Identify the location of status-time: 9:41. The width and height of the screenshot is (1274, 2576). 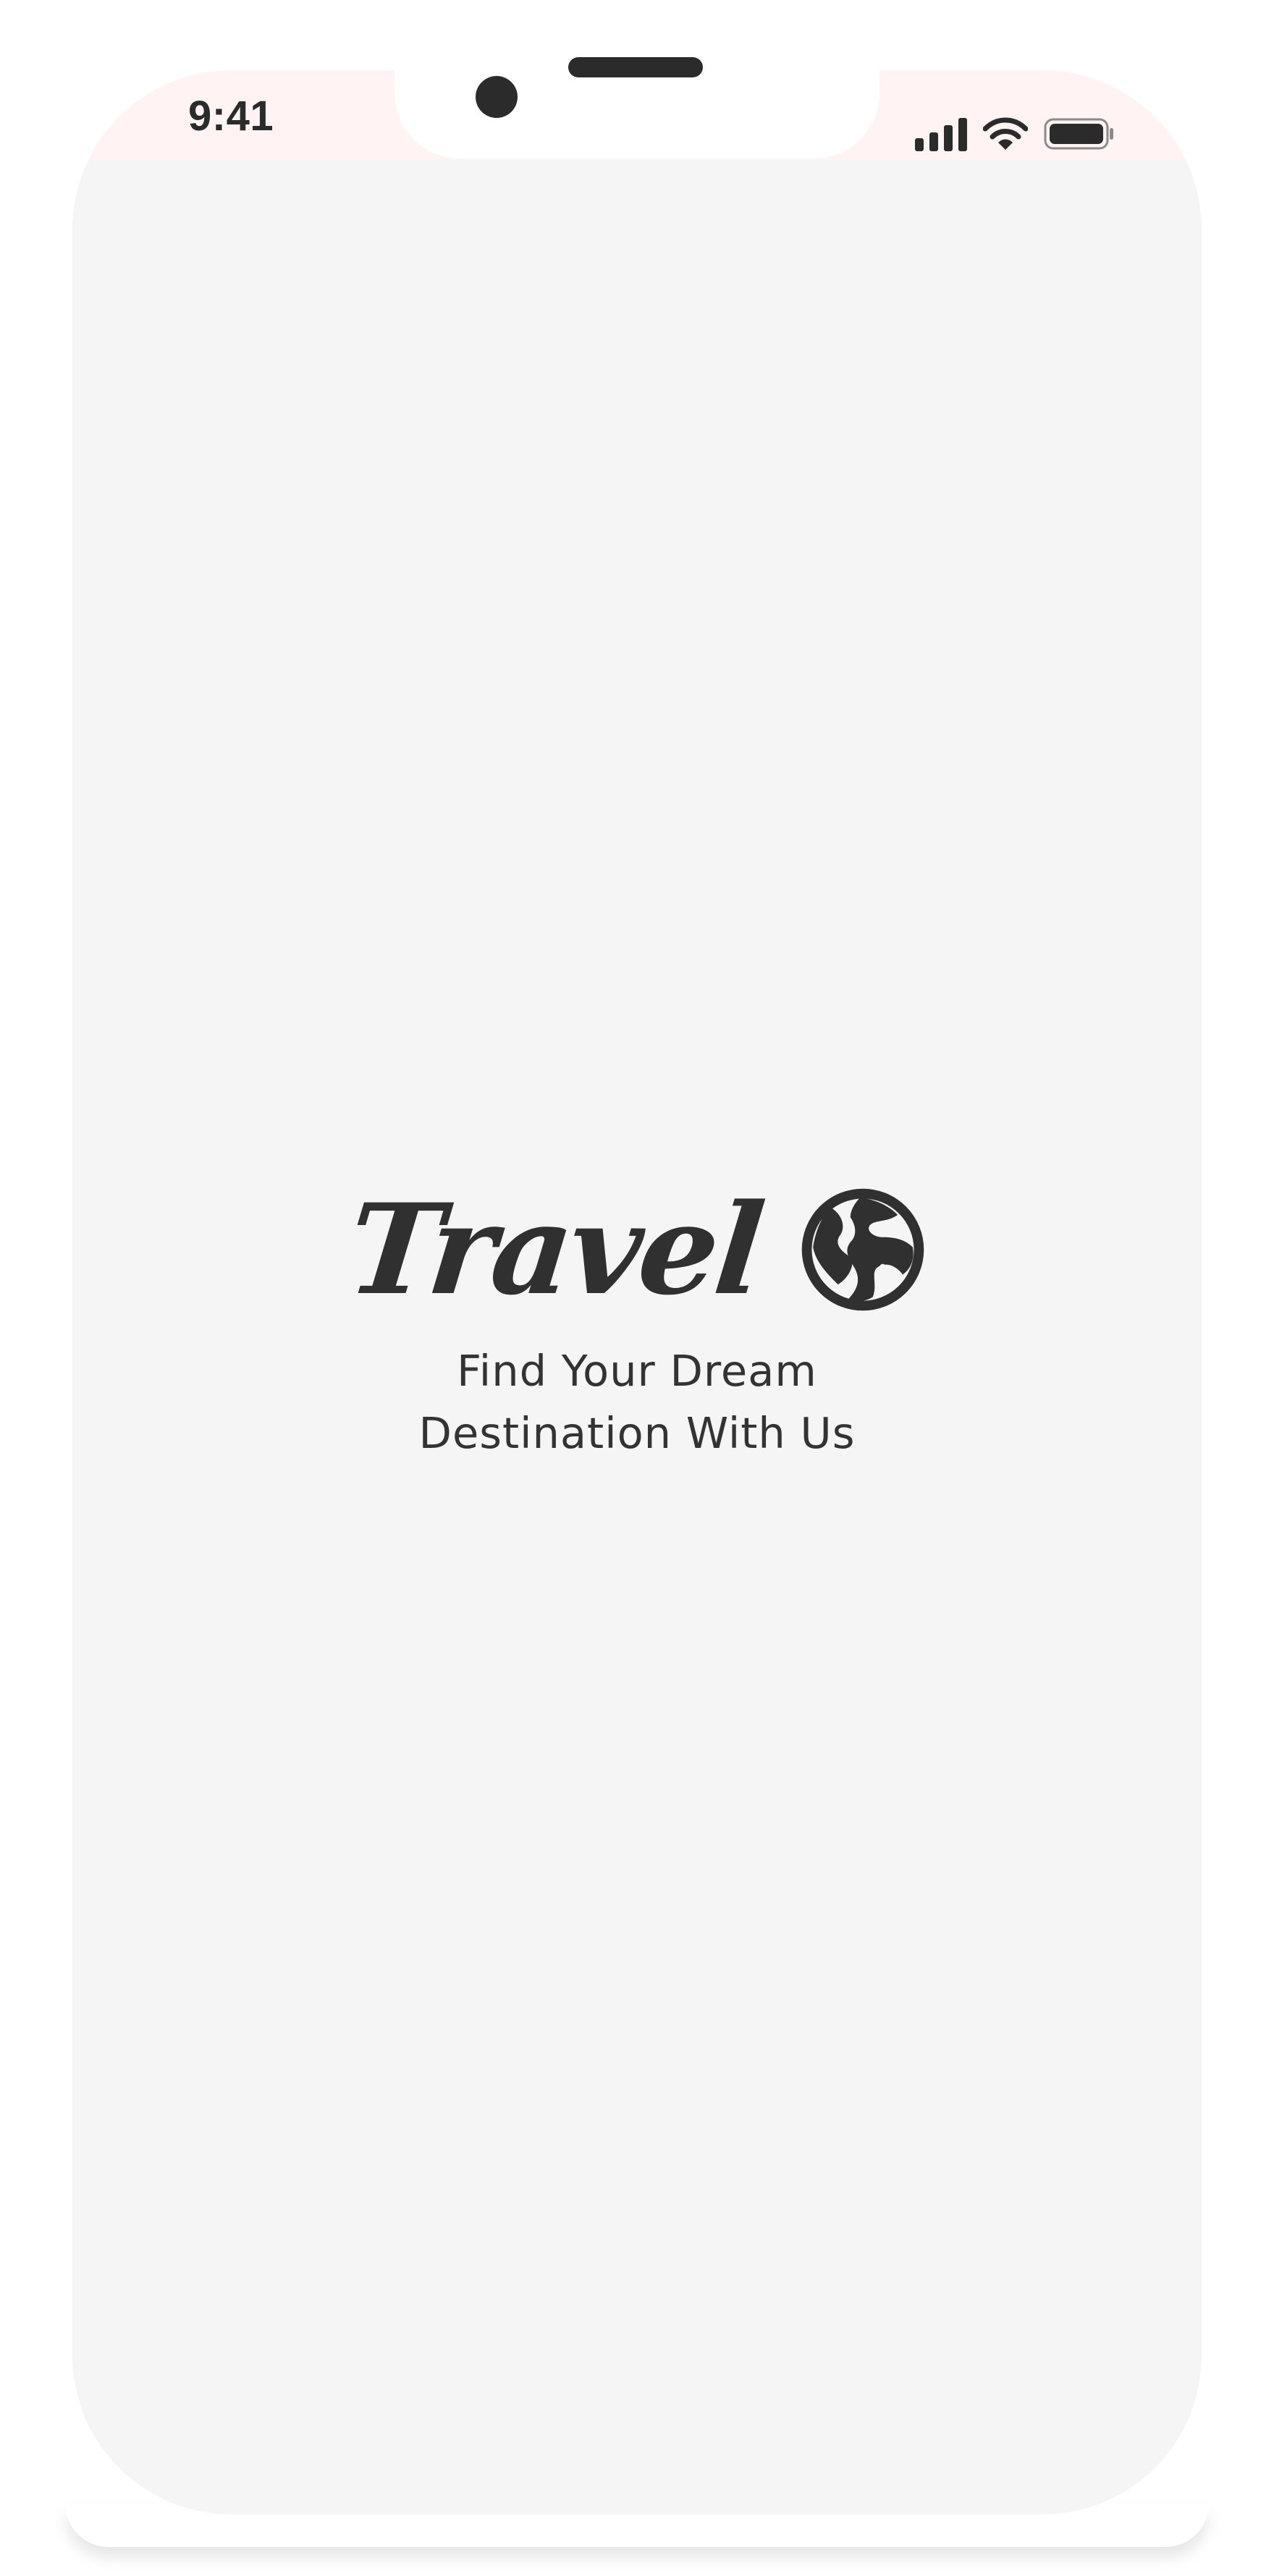
(231, 116).